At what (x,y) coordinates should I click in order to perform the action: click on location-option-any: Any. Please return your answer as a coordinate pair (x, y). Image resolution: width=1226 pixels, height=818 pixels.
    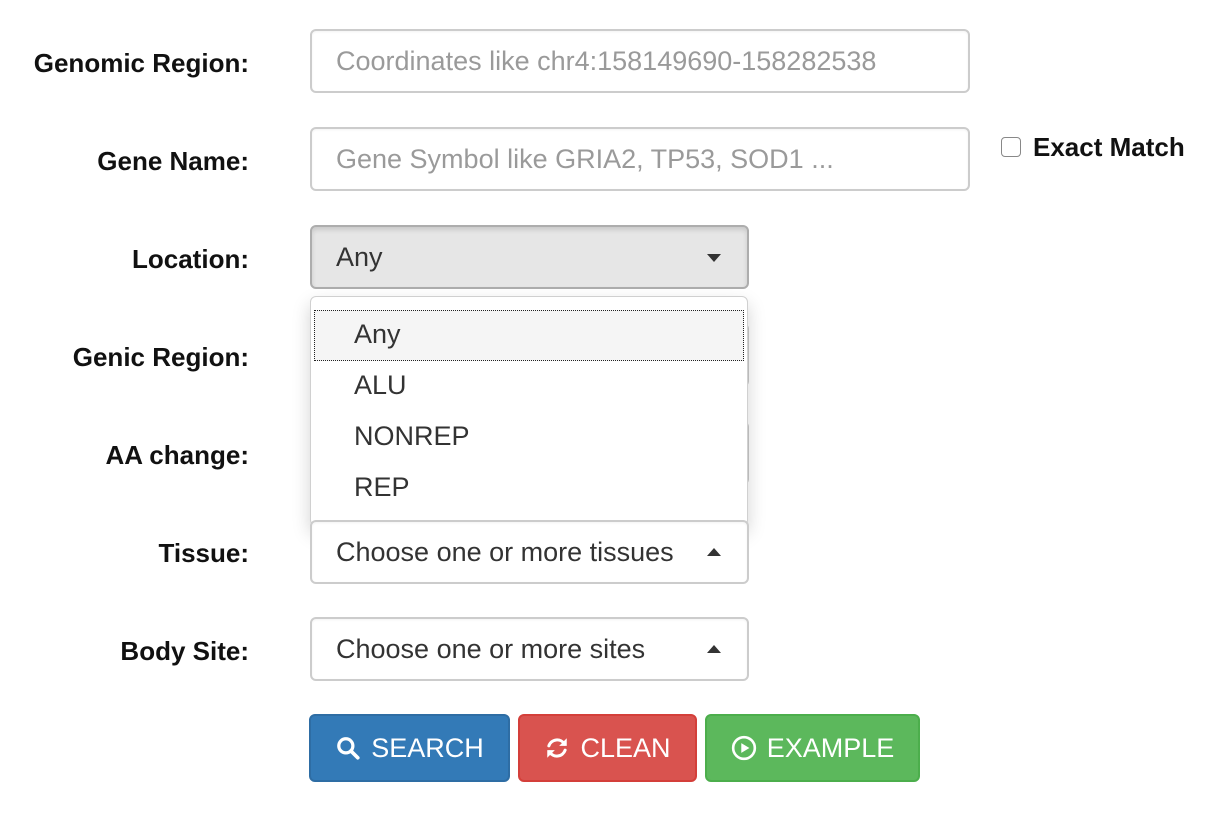
    Looking at the image, I should click on (529, 335).